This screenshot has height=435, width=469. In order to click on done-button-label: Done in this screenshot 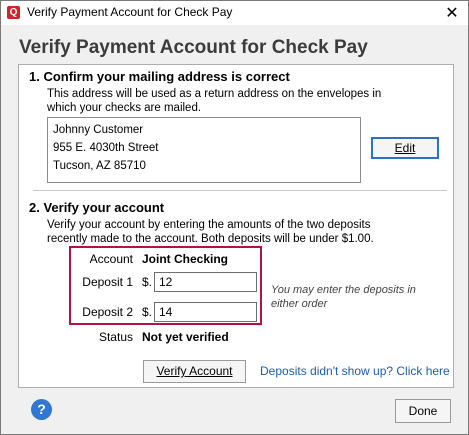, I will do `click(423, 411)`.